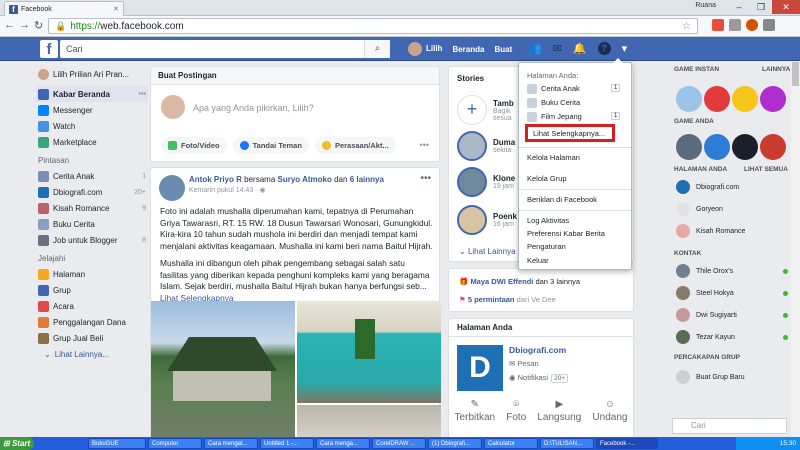  Describe the element at coordinates (92, 126) in the screenshot. I see `sidebar-item: Watch` at that location.